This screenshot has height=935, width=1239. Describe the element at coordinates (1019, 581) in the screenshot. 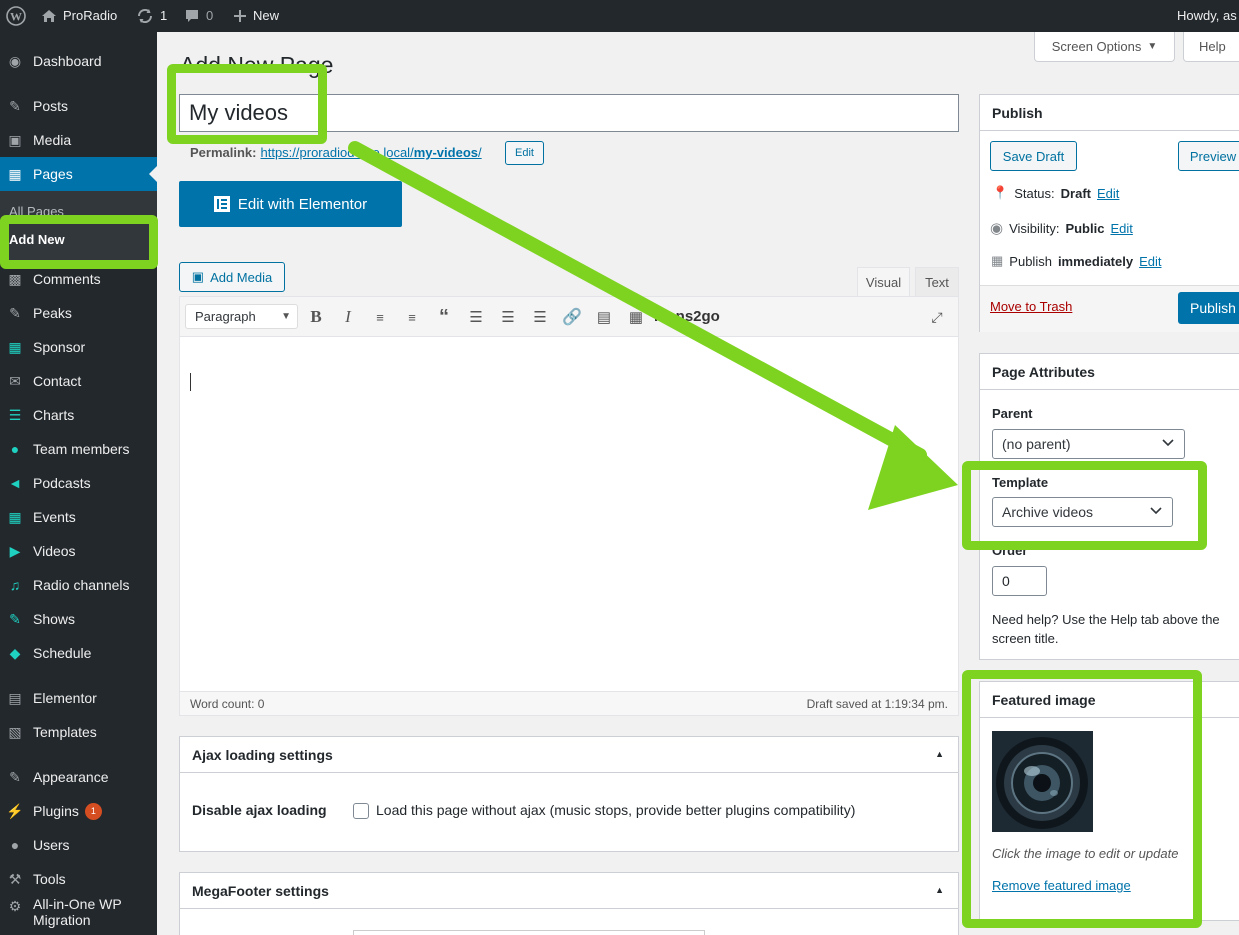

I see `order-input: 0` at that location.